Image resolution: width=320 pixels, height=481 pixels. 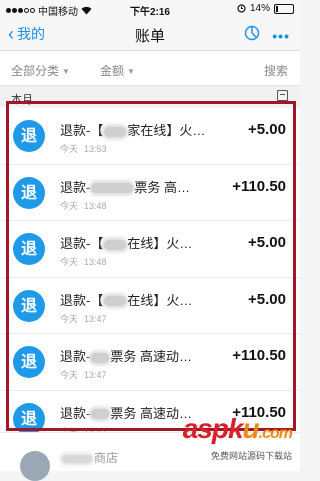 What do you see at coordinates (95, 149) in the screenshot?
I see `time-label: 13:53` at bounding box center [95, 149].